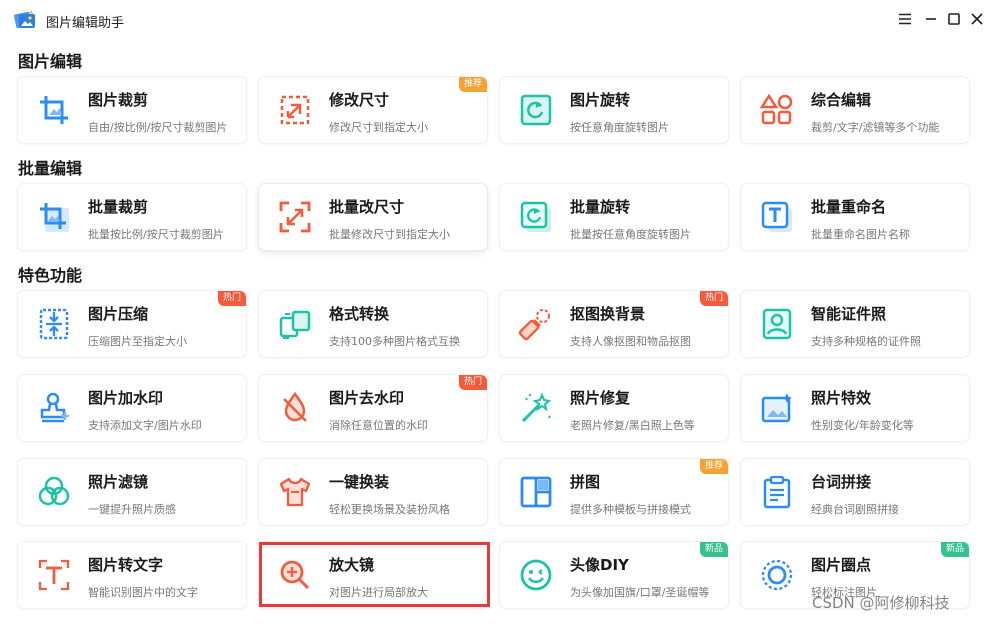 The width and height of the screenshot is (1000, 626). I want to click on card-title: 修改尺寸, so click(359, 100).